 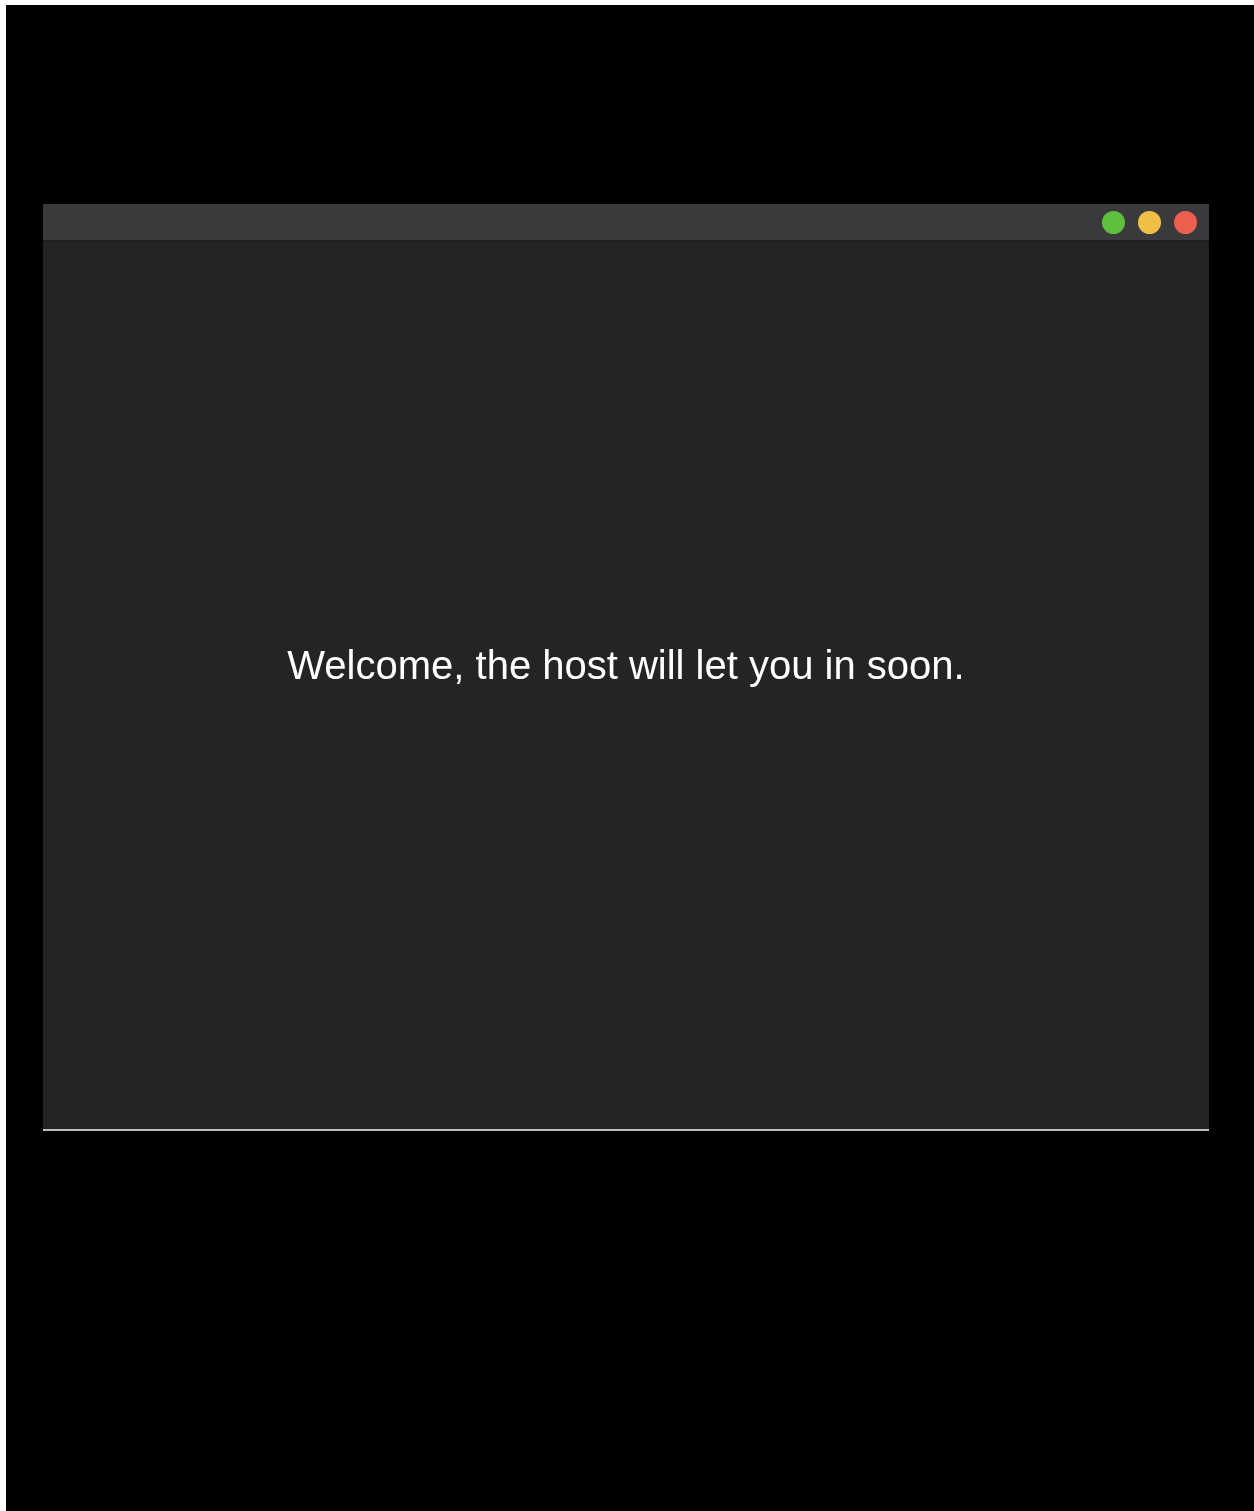 I want to click on close-button, so click(x=1185, y=222).